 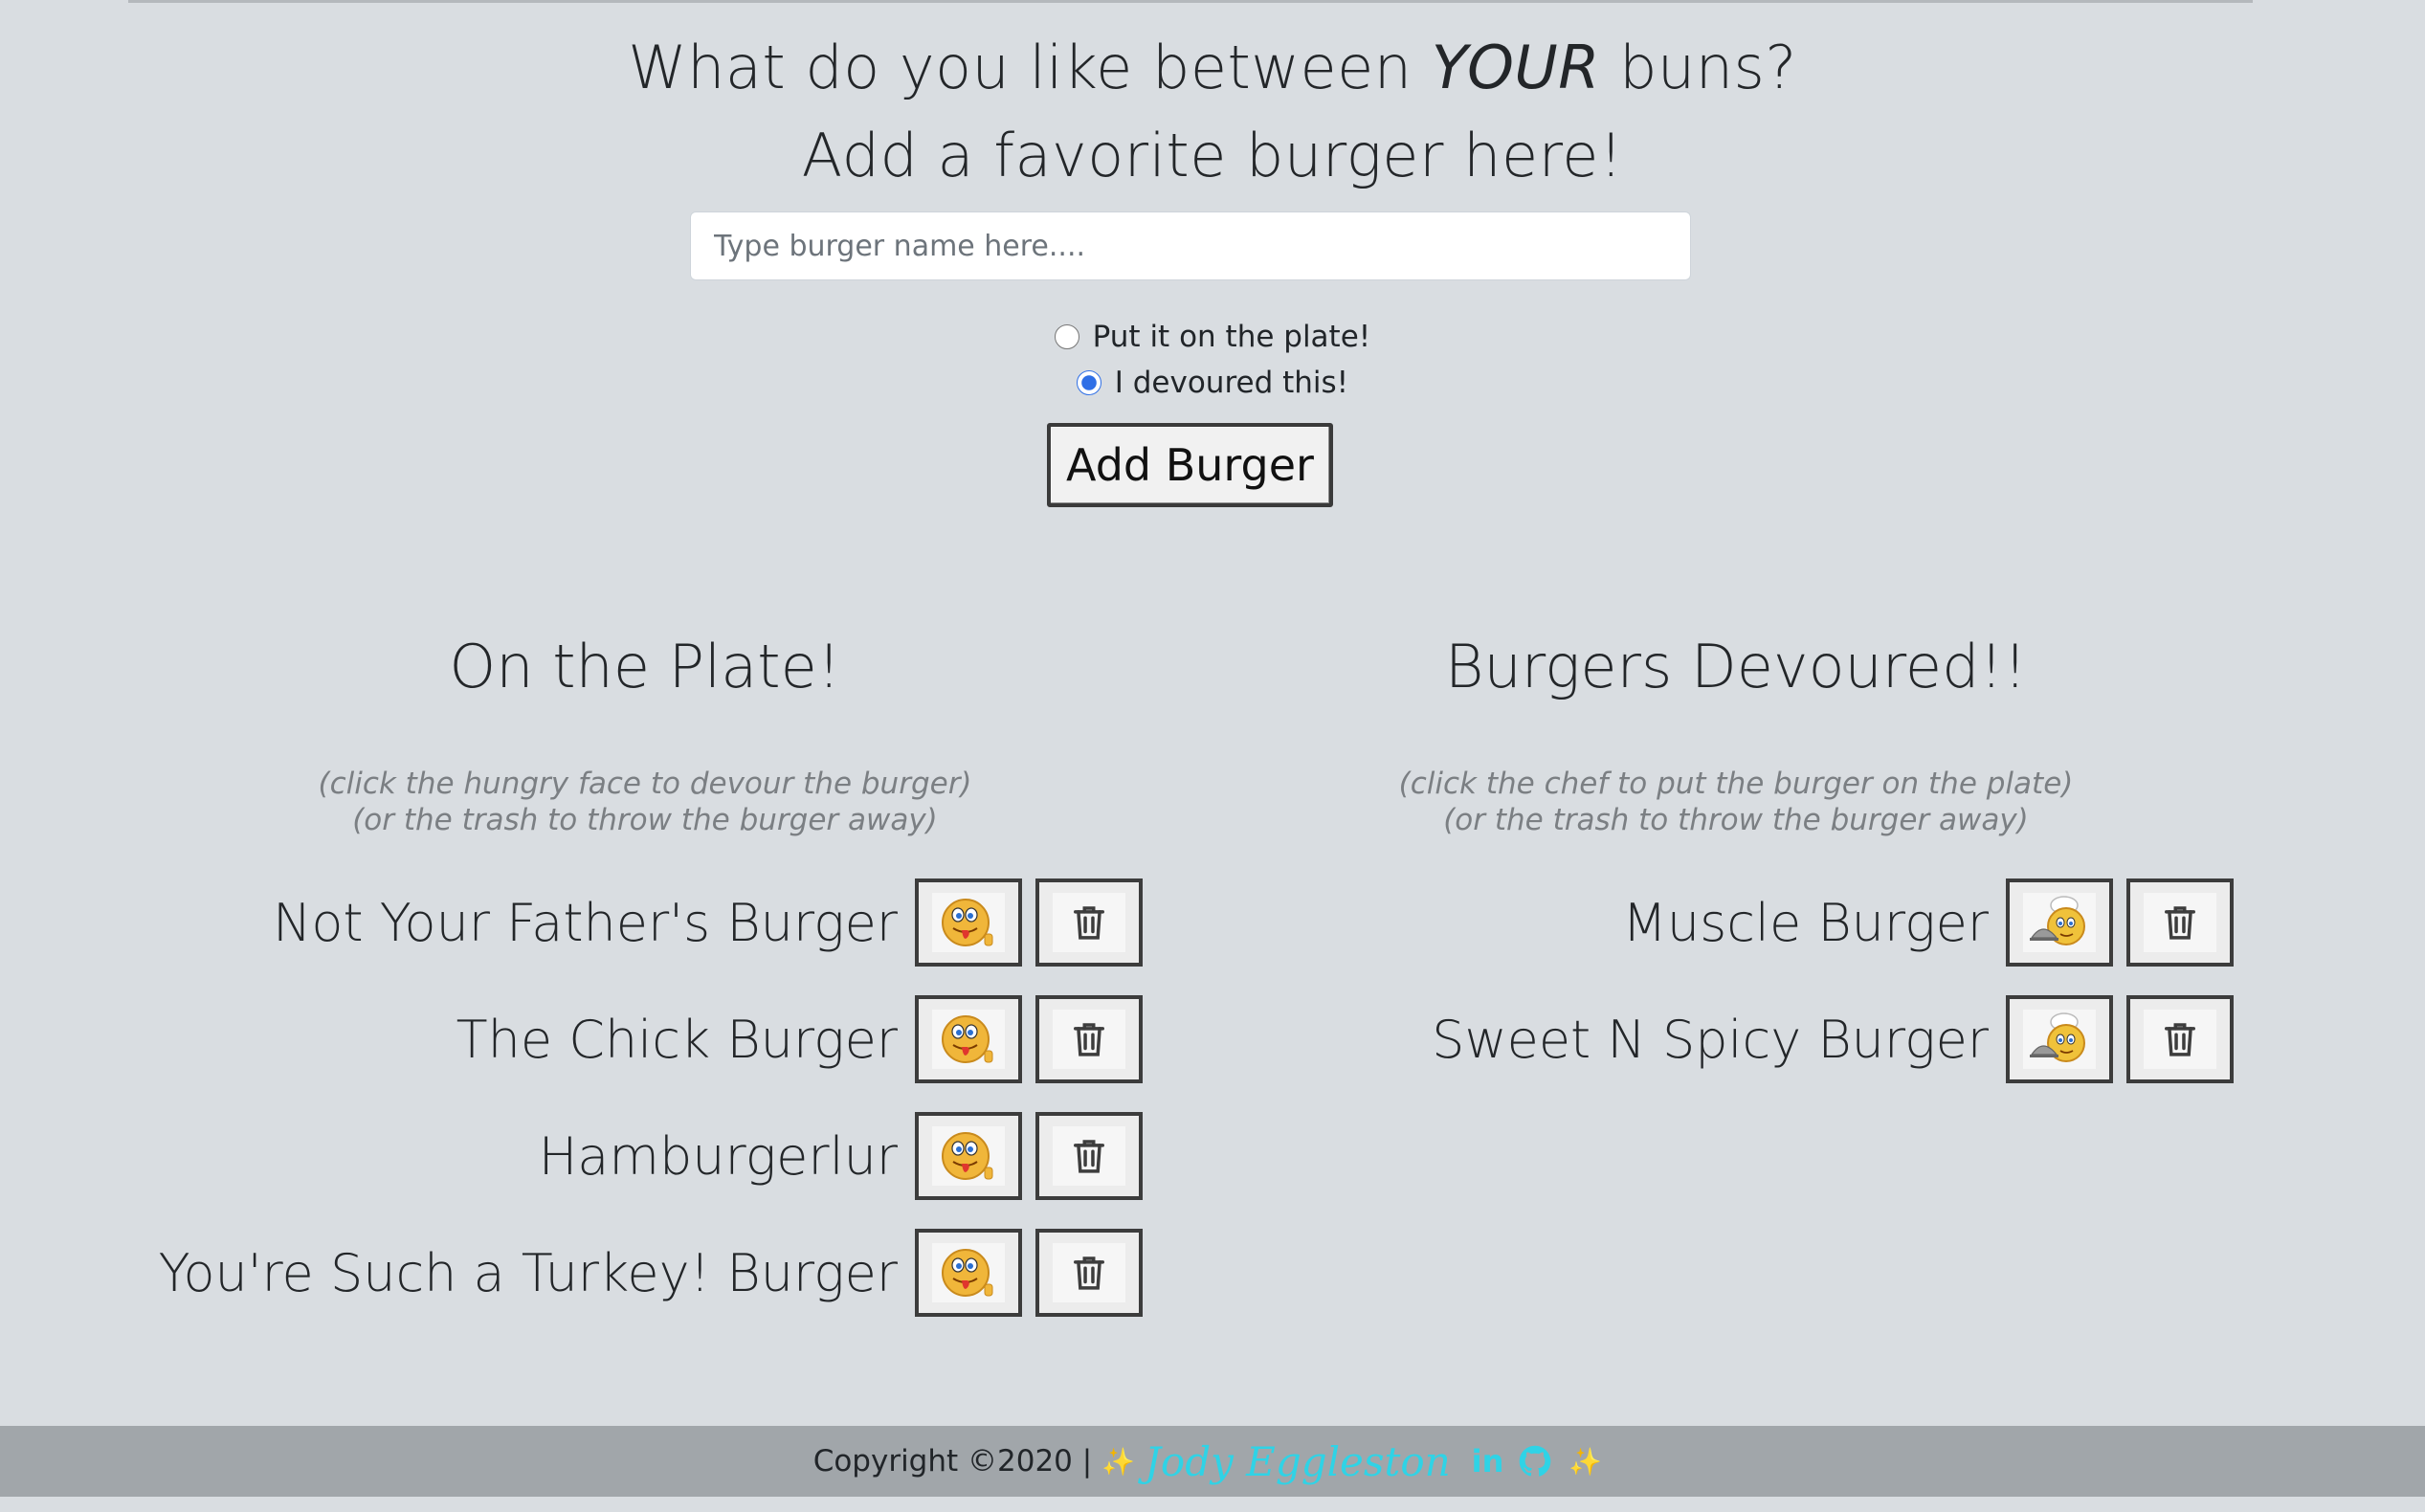 I want to click on burger-name: Muscle Burger, so click(x=1805, y=922).